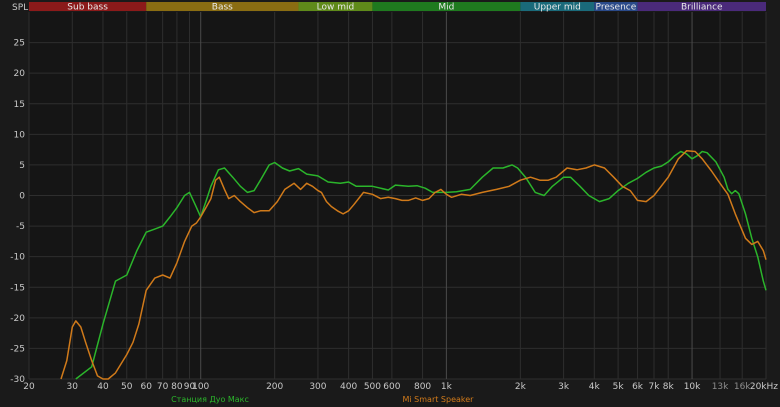 Image resolution: width=780 pixels, height=407 pixels. What do you see at coordinates (200, 387) in the screenshot?
I see `x-tick-label-8: 100` at bounding box center [200, 387].